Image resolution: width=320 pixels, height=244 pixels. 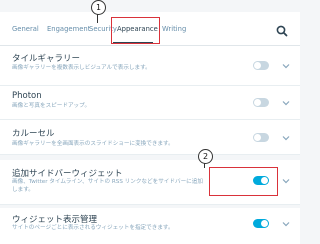 What do you see at coordinates (150, 103) in the screenshot?
I see `module-card-photon: Photon 画像と写真をスピードアップ。` at bounding box center [150, 103].